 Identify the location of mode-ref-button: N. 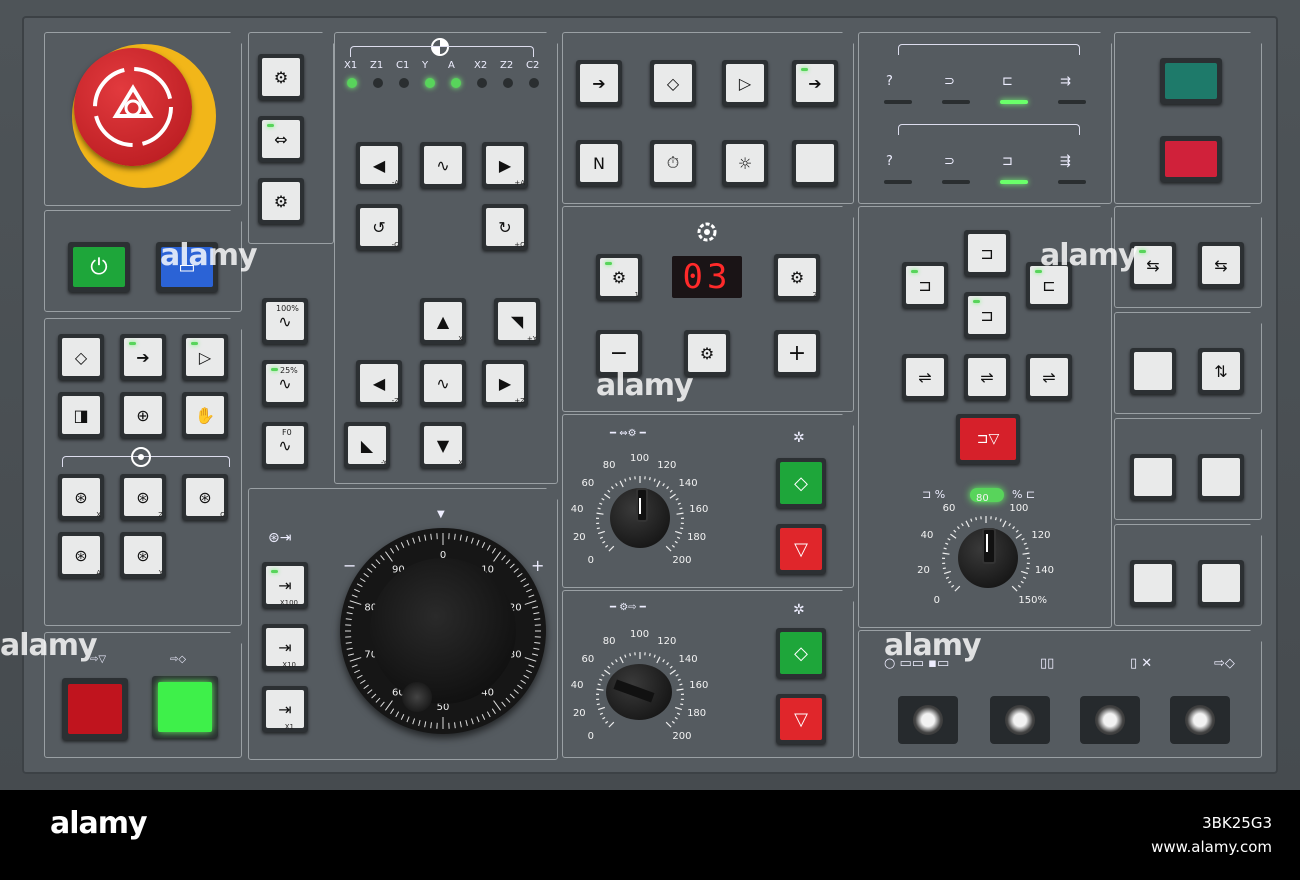
(599, 163).